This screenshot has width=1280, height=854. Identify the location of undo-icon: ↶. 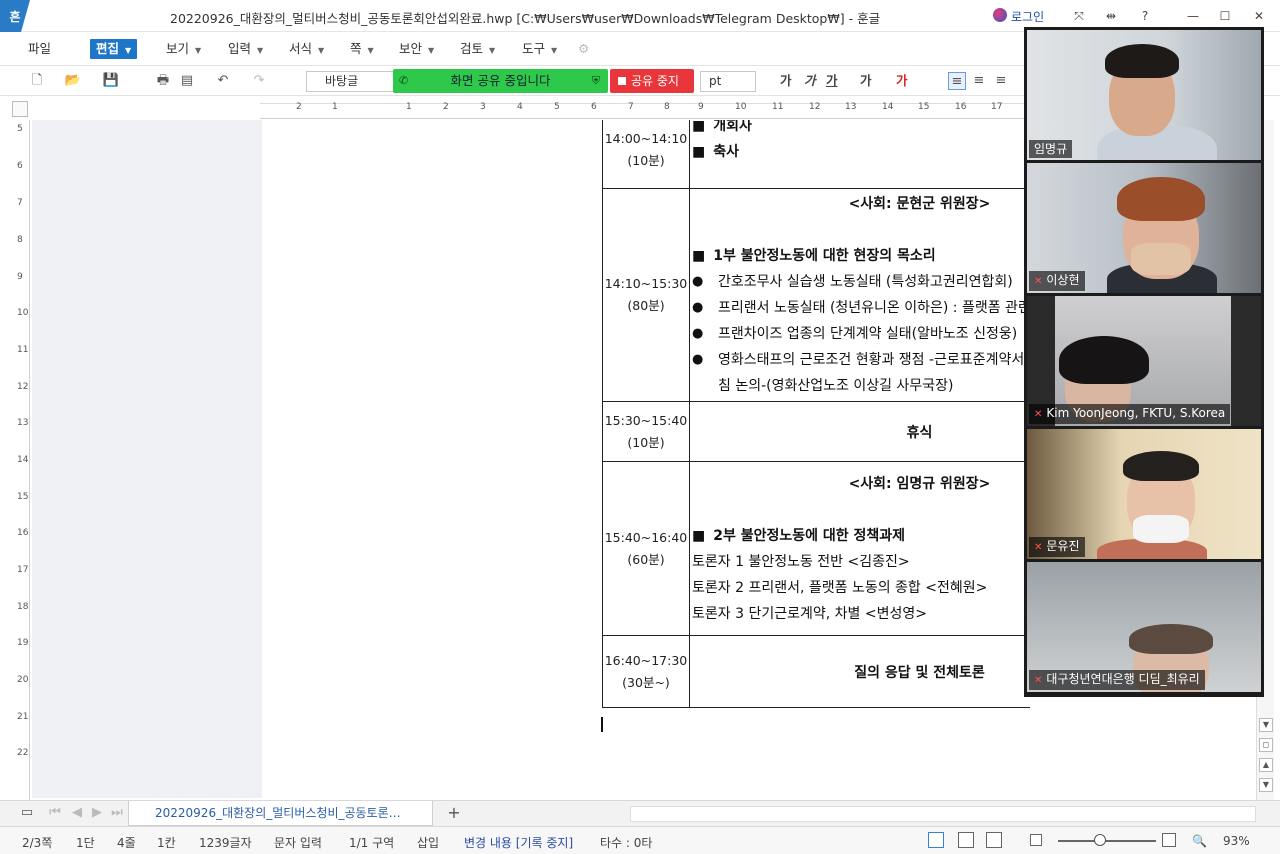
(223, 81).